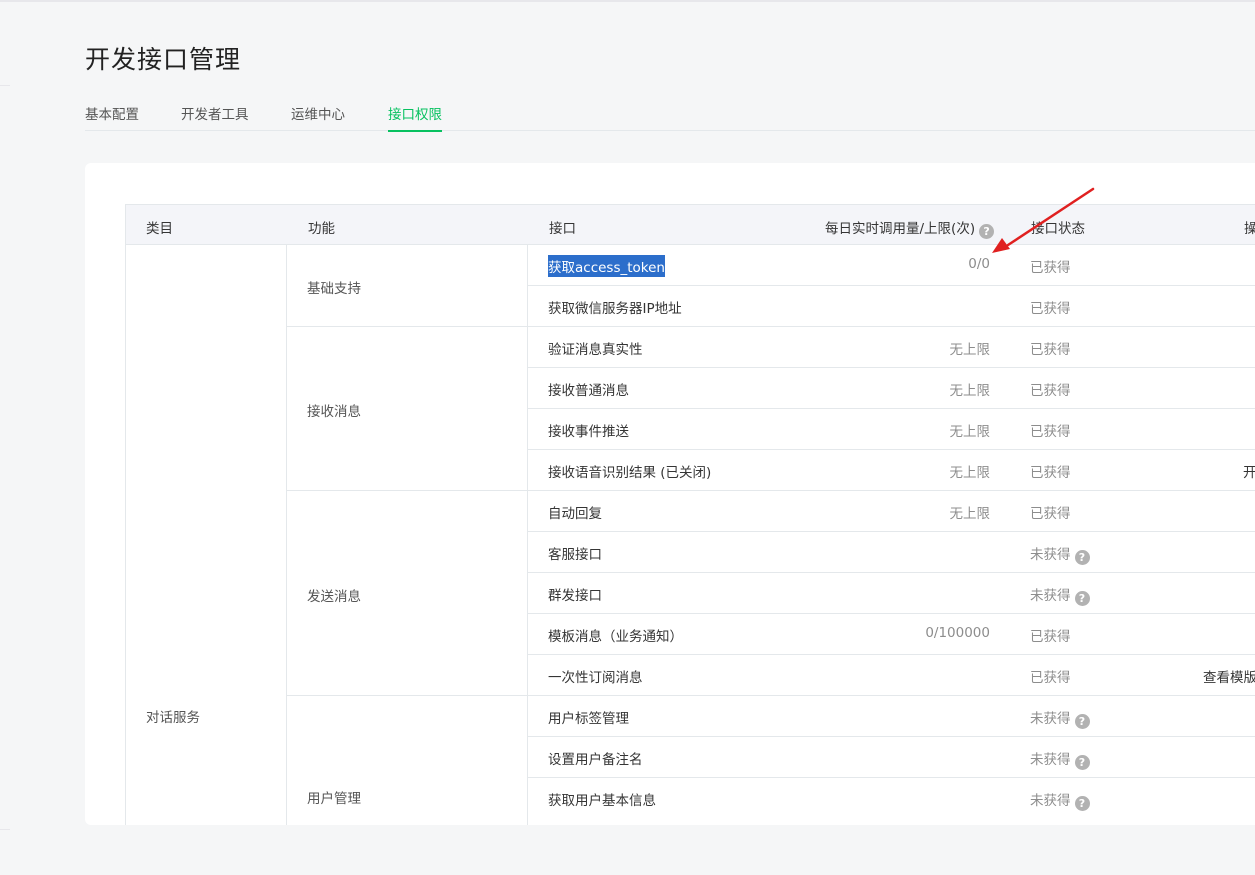 This screenshot has width=1255, height=875. Describe the element at coordinates (891, 634) in the screenshot. I see `table-row: 模板消息（业务通知） 0/100000 已获得` at that location.